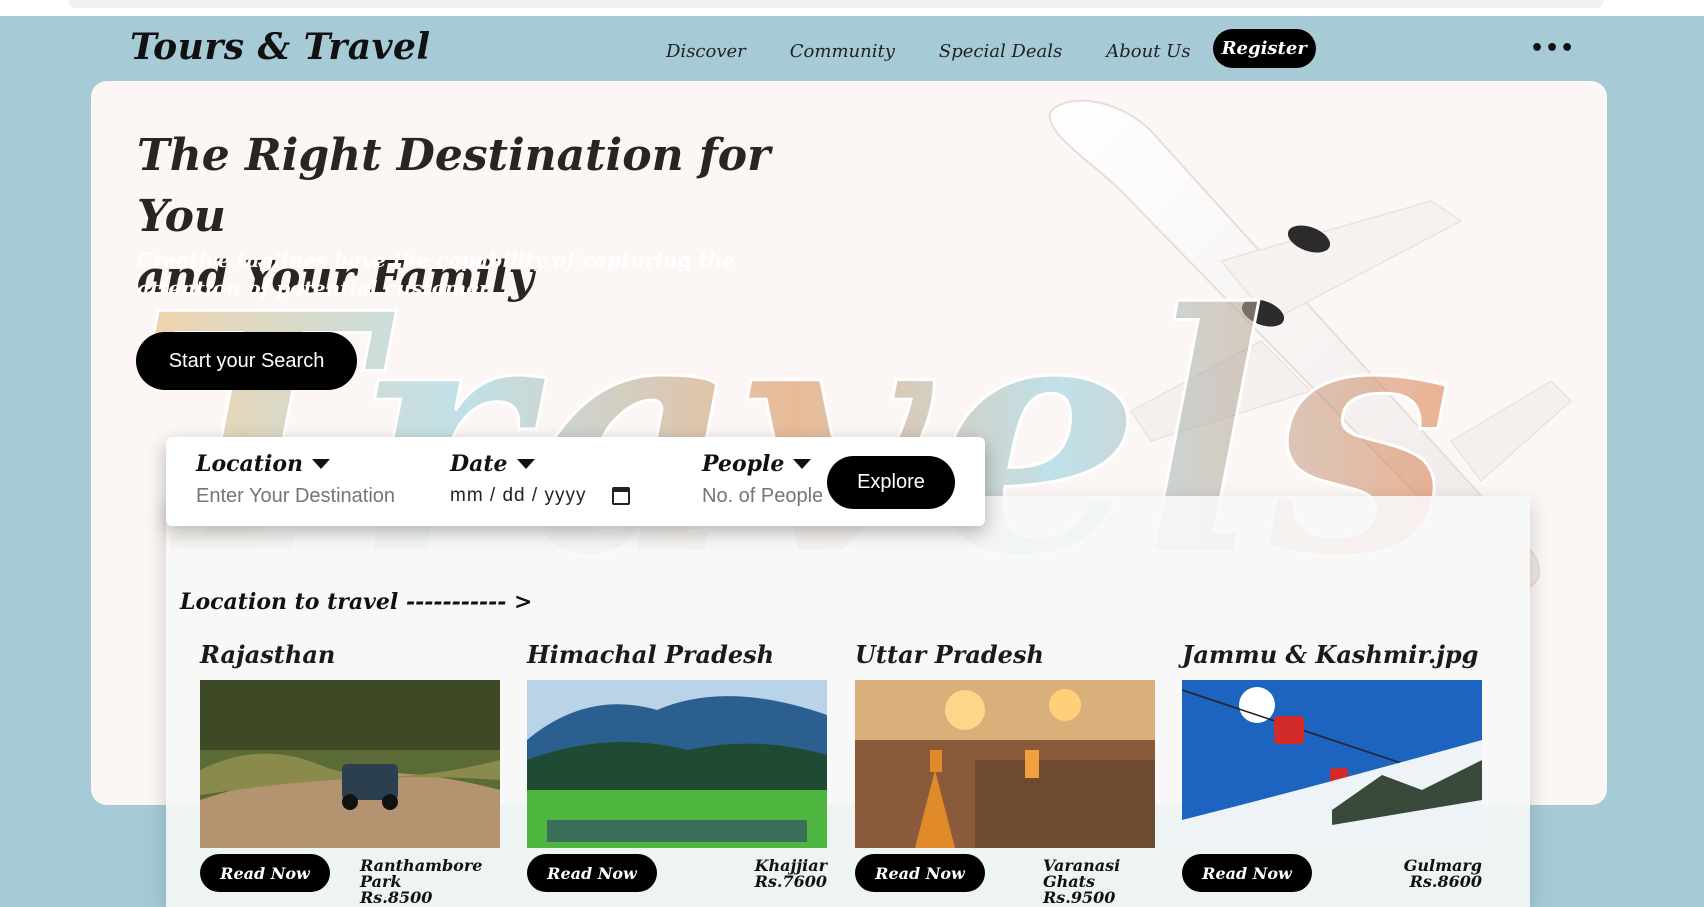 The height and width of the screenshot is (907, 1704). Describe the element at coordinates (1264, 48) in the screenshot. I see `register-button: Register` at that location.